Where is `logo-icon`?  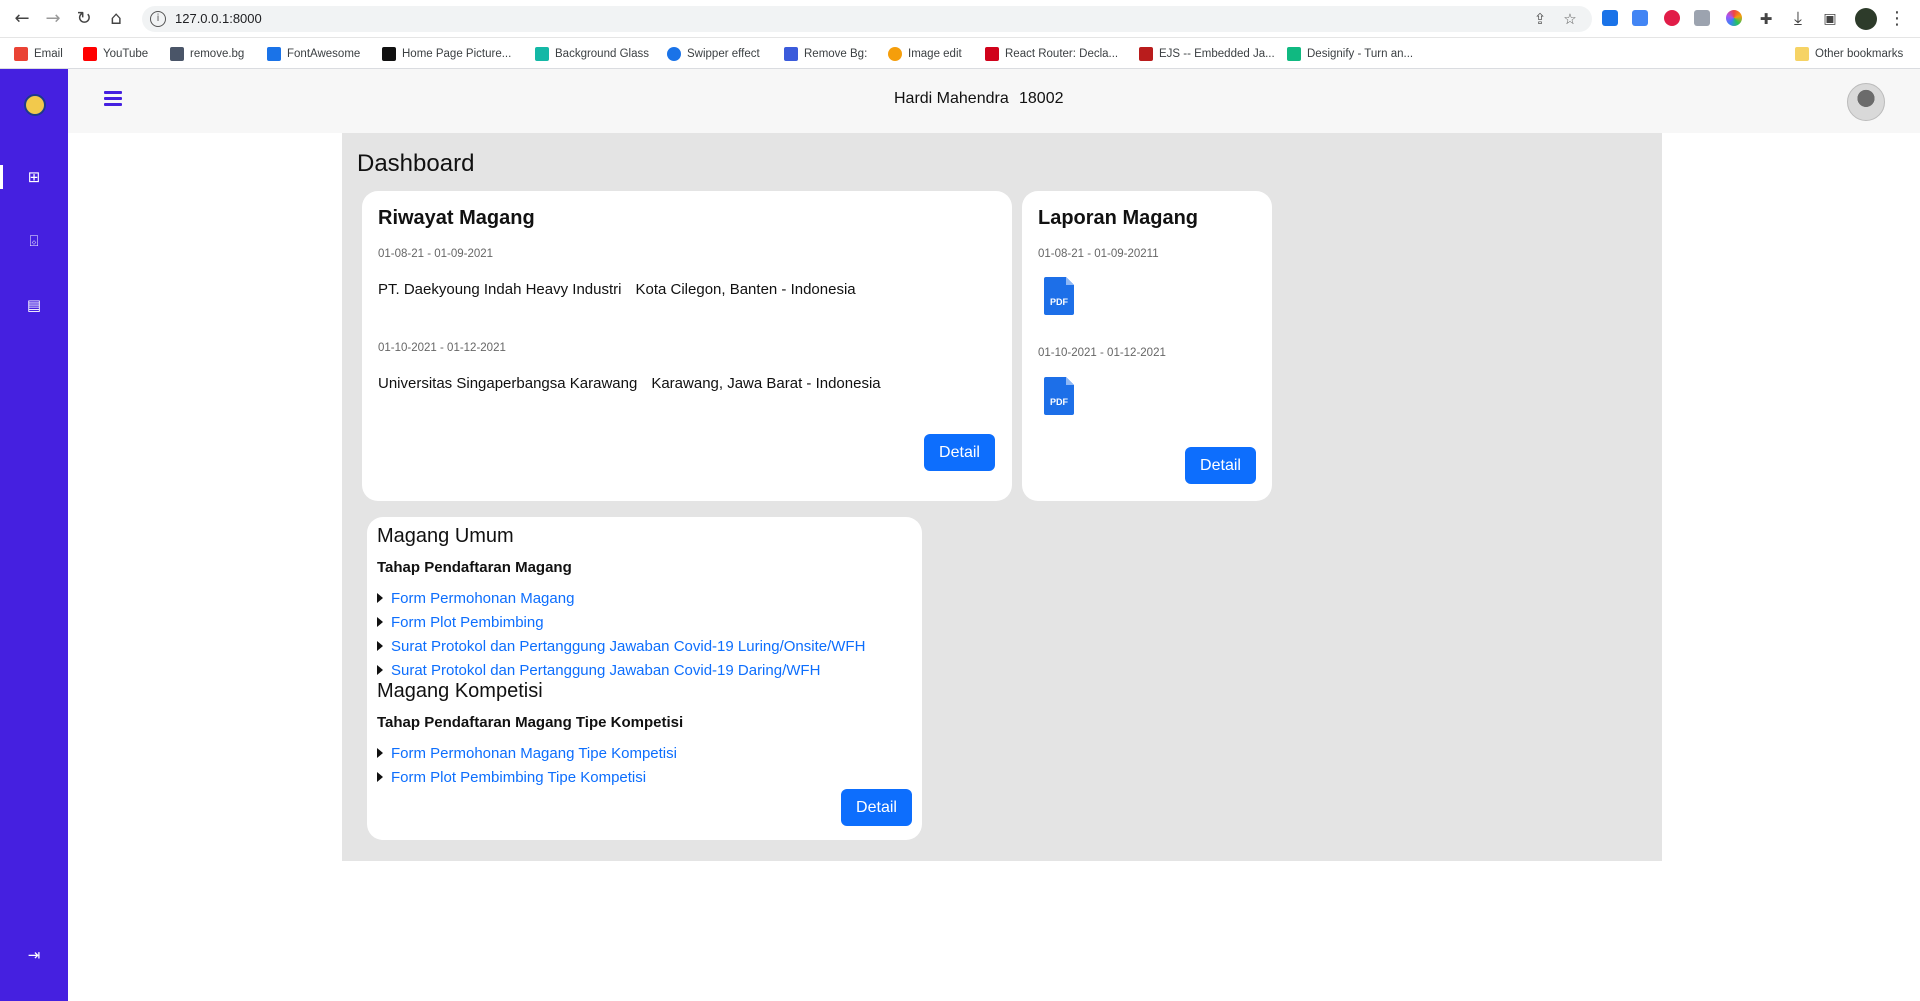 logo-icon is located at coordinates (35, 105).